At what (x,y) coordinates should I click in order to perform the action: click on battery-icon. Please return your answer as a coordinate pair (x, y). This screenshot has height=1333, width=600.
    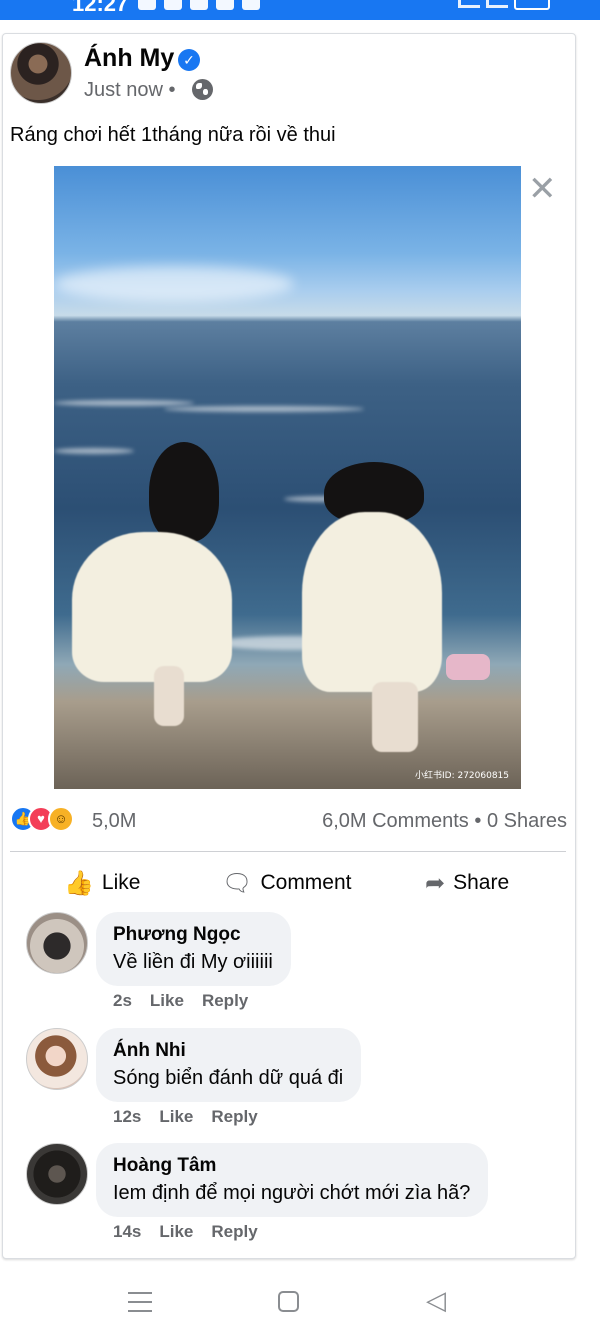
    Looking at the image, I should click on (532, 5).